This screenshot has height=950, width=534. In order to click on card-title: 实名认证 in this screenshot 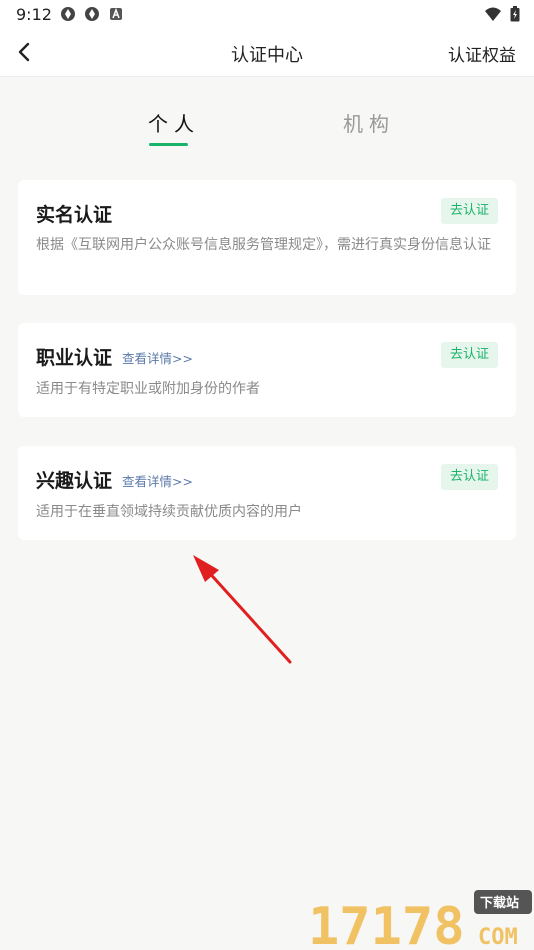, I will do `click(74, 215)`.